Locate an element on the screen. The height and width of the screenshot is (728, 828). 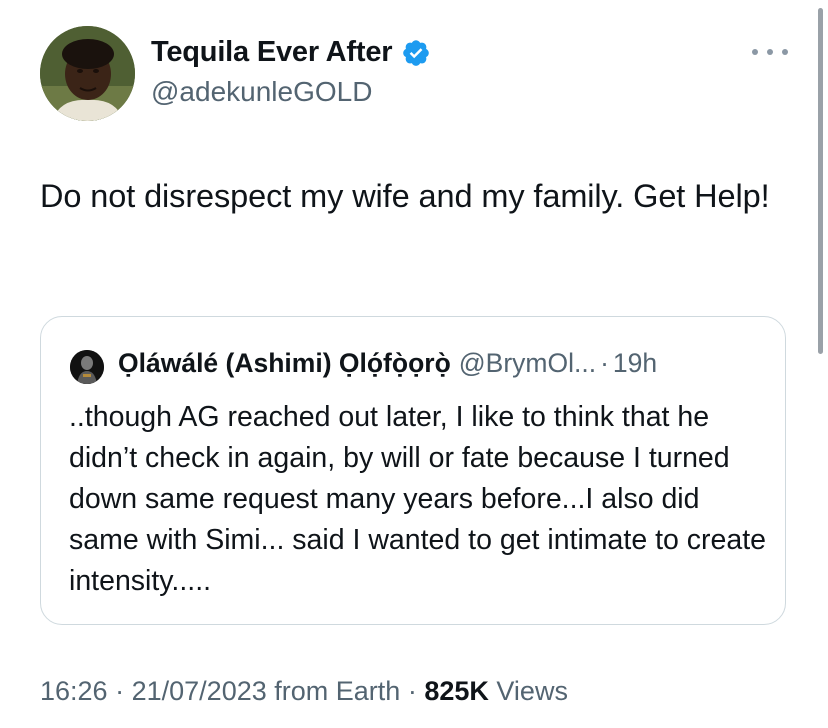
tweet-date: 21/07/2023 is located at coordinates (199, 691).